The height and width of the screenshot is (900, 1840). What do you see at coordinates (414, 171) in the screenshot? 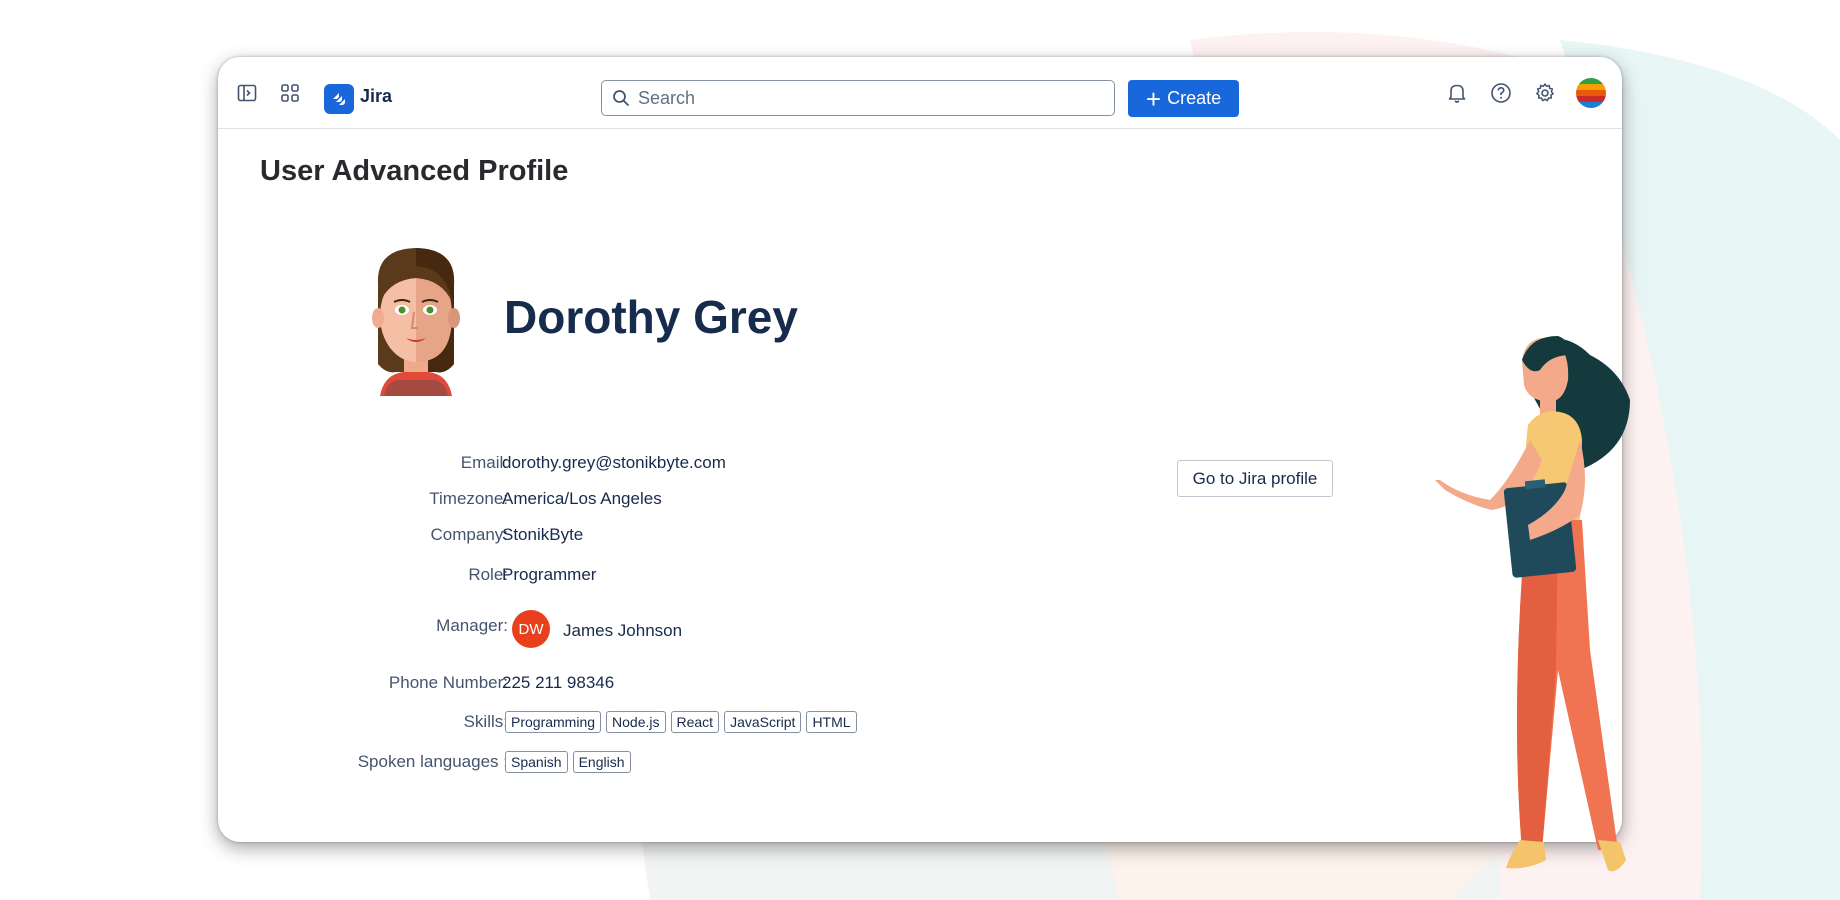
I see `page-title: User Advanced Profile` at bounding box center [414, 171].